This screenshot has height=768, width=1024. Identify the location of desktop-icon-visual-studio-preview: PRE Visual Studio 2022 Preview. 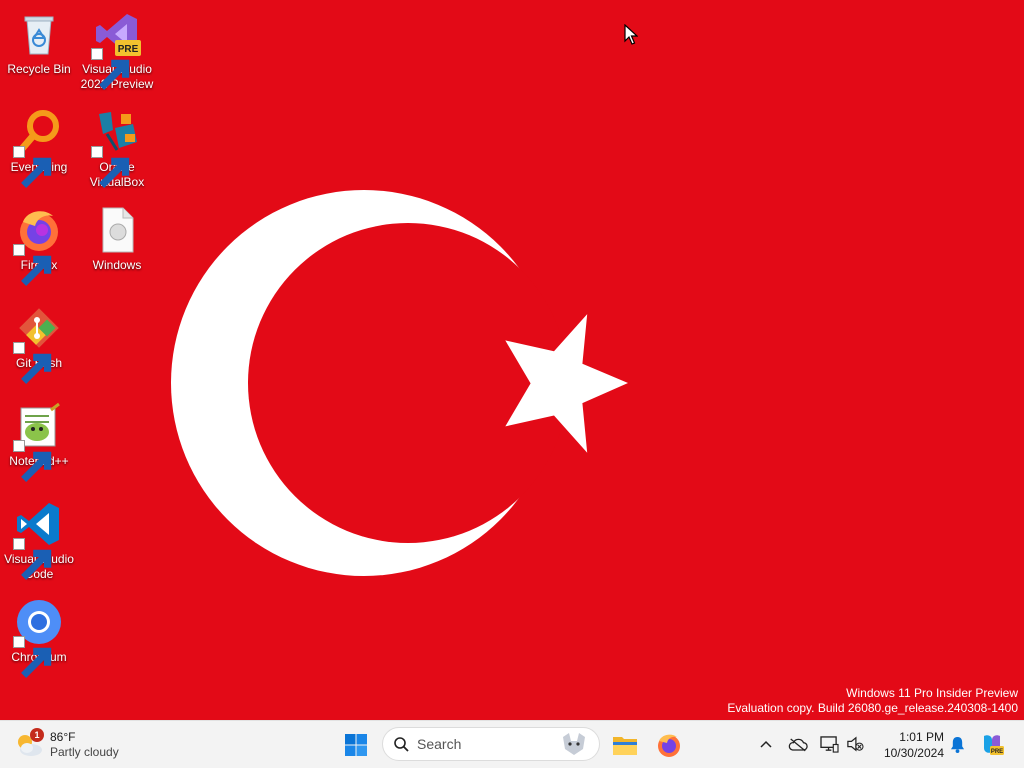
(117, 50).